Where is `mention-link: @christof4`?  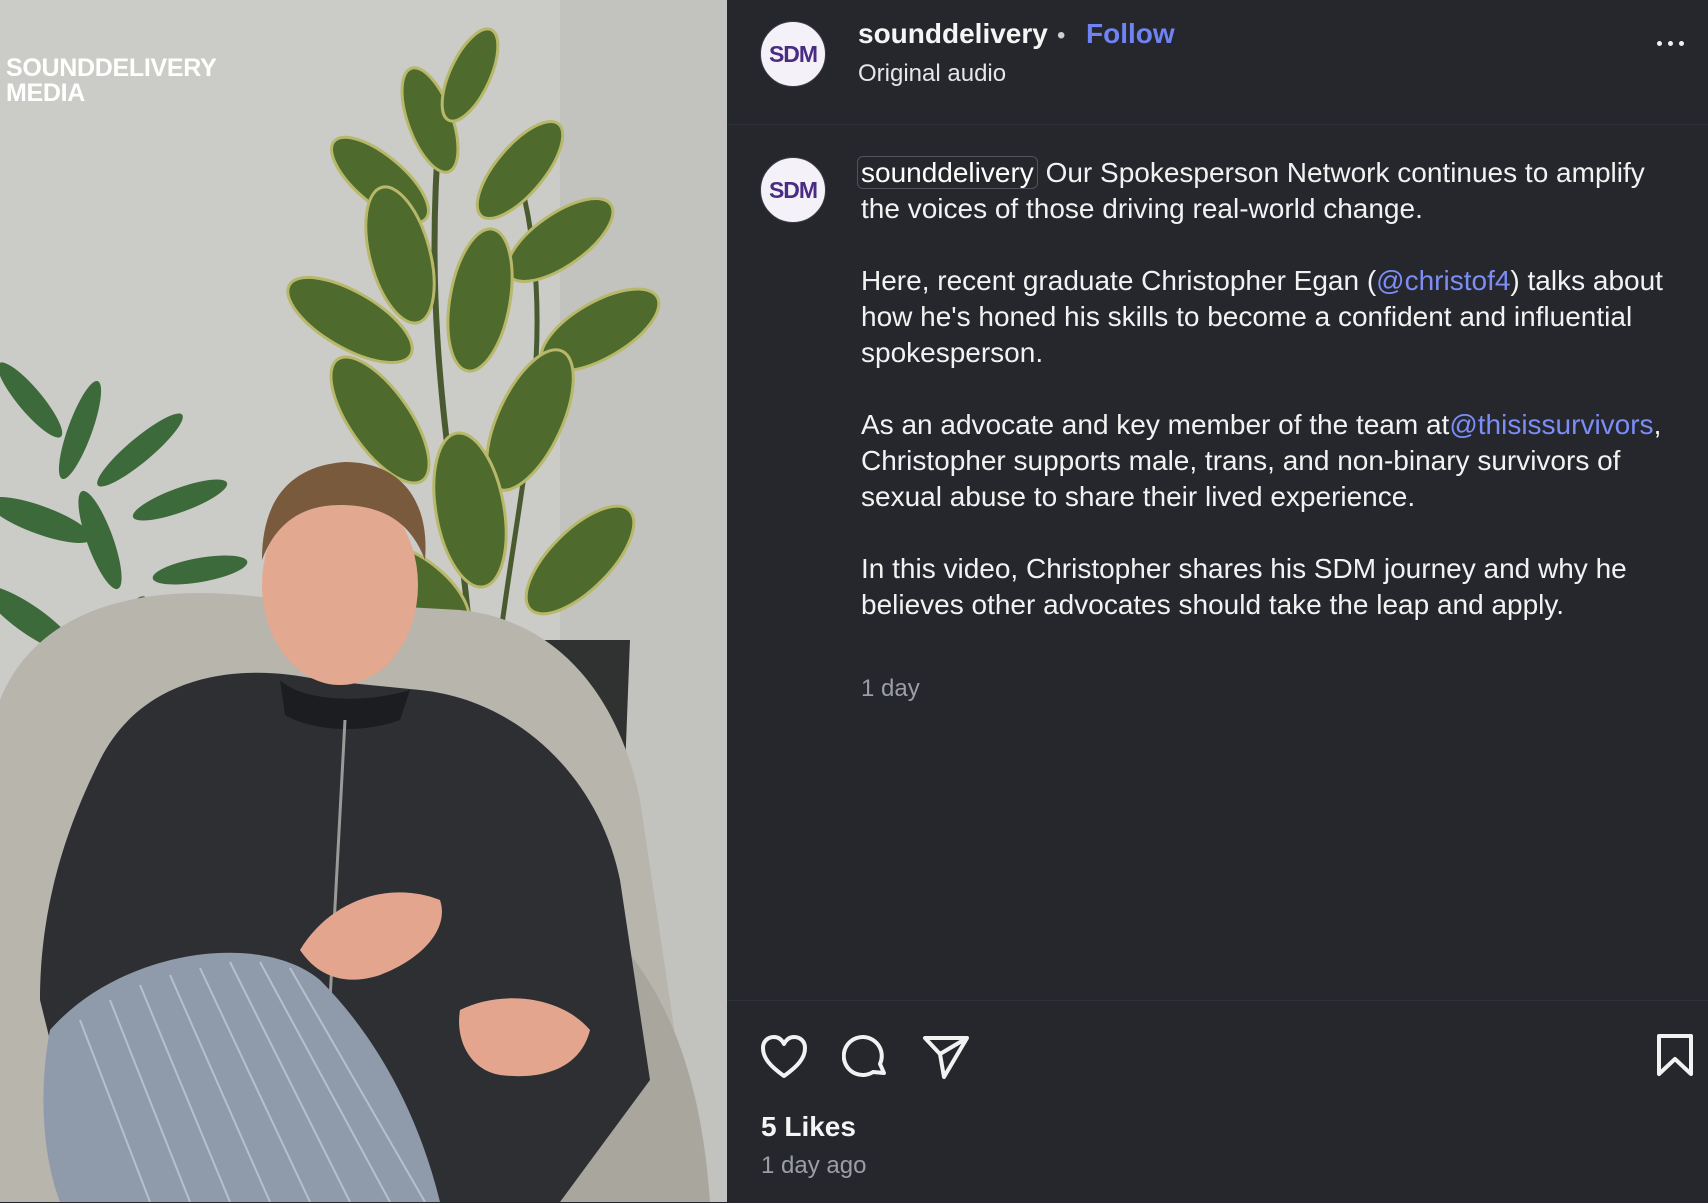 mention-link: @christof4 is located at coordinates (1443, 280).